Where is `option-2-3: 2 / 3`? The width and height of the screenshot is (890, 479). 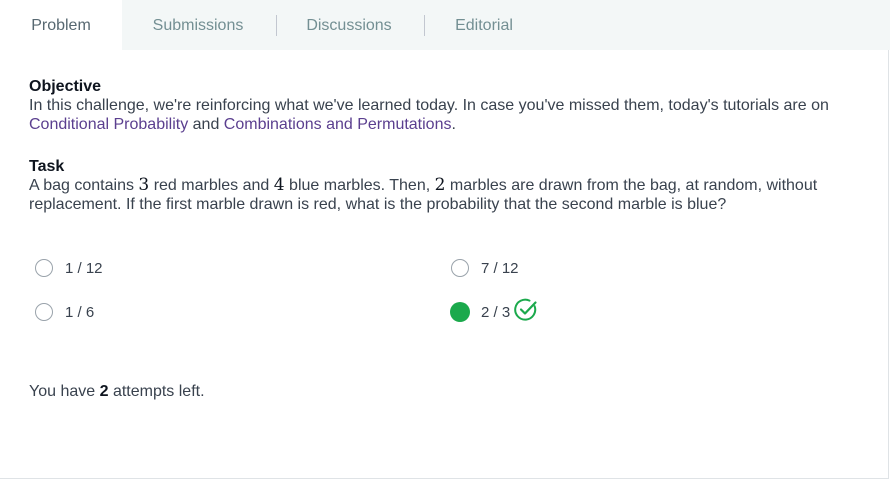
option-2-3: 2 / 3 is located at coordinates (494, 310).